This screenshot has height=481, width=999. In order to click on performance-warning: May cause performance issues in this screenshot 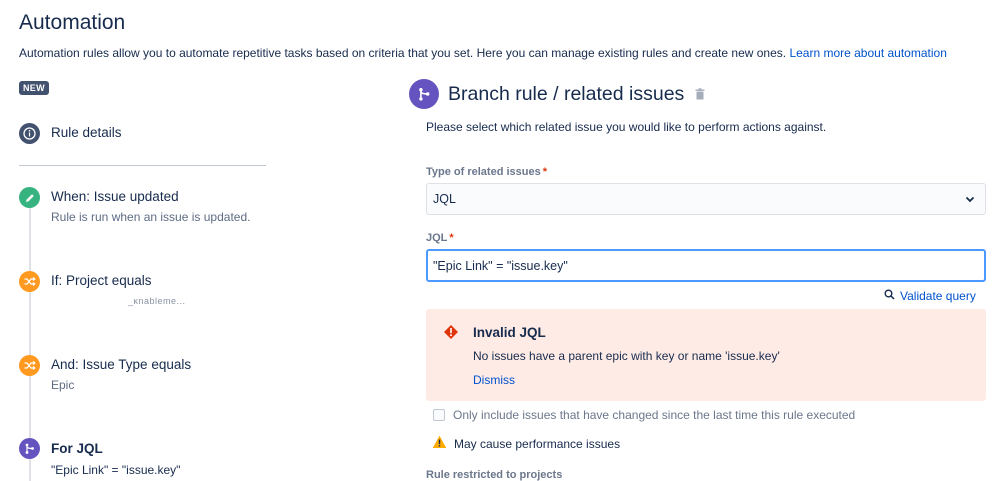, I will do `click(526, 443)`.